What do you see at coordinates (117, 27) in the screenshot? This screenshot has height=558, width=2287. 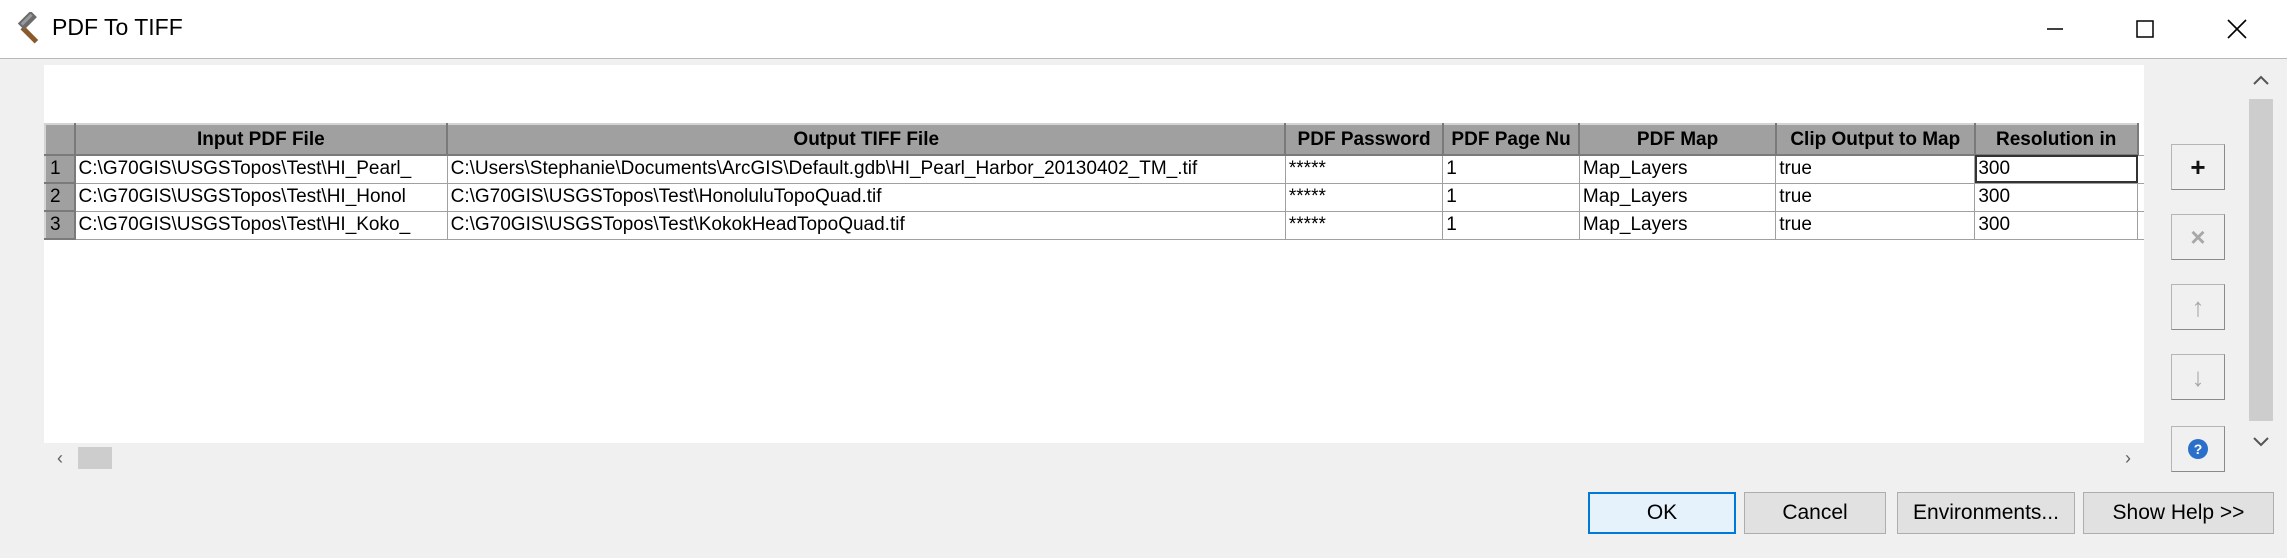 I see `window-title: PDF To TIFF` at bounding box center [117, 27].